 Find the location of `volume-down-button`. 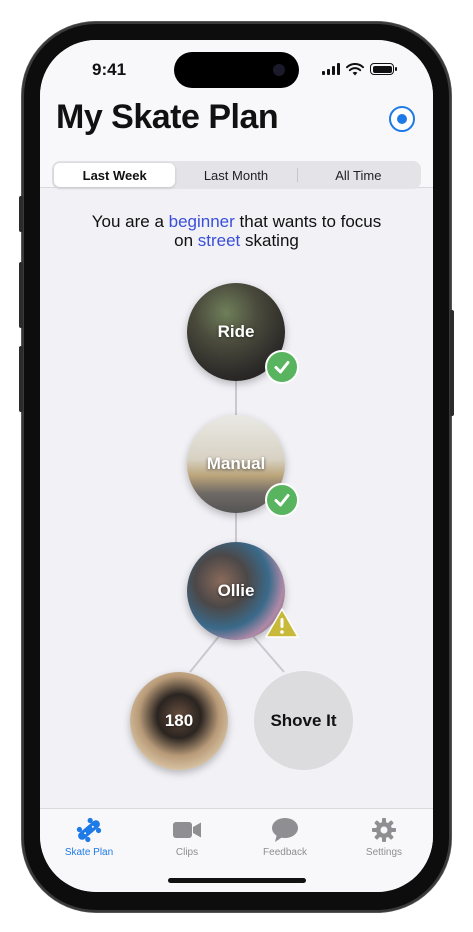

volume-down-button is located at coordinates (21, 379).